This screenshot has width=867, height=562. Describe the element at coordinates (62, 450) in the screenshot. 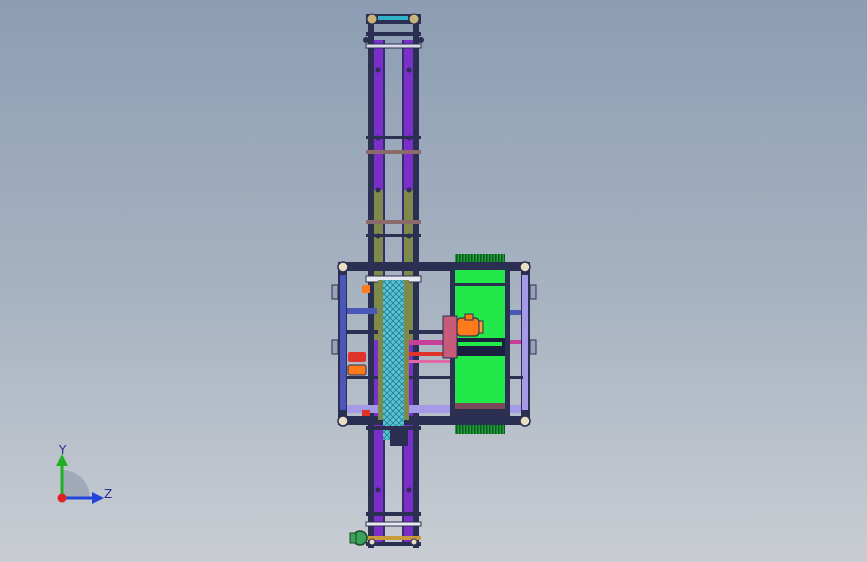

I see `y-axis-label: Y` at that location.